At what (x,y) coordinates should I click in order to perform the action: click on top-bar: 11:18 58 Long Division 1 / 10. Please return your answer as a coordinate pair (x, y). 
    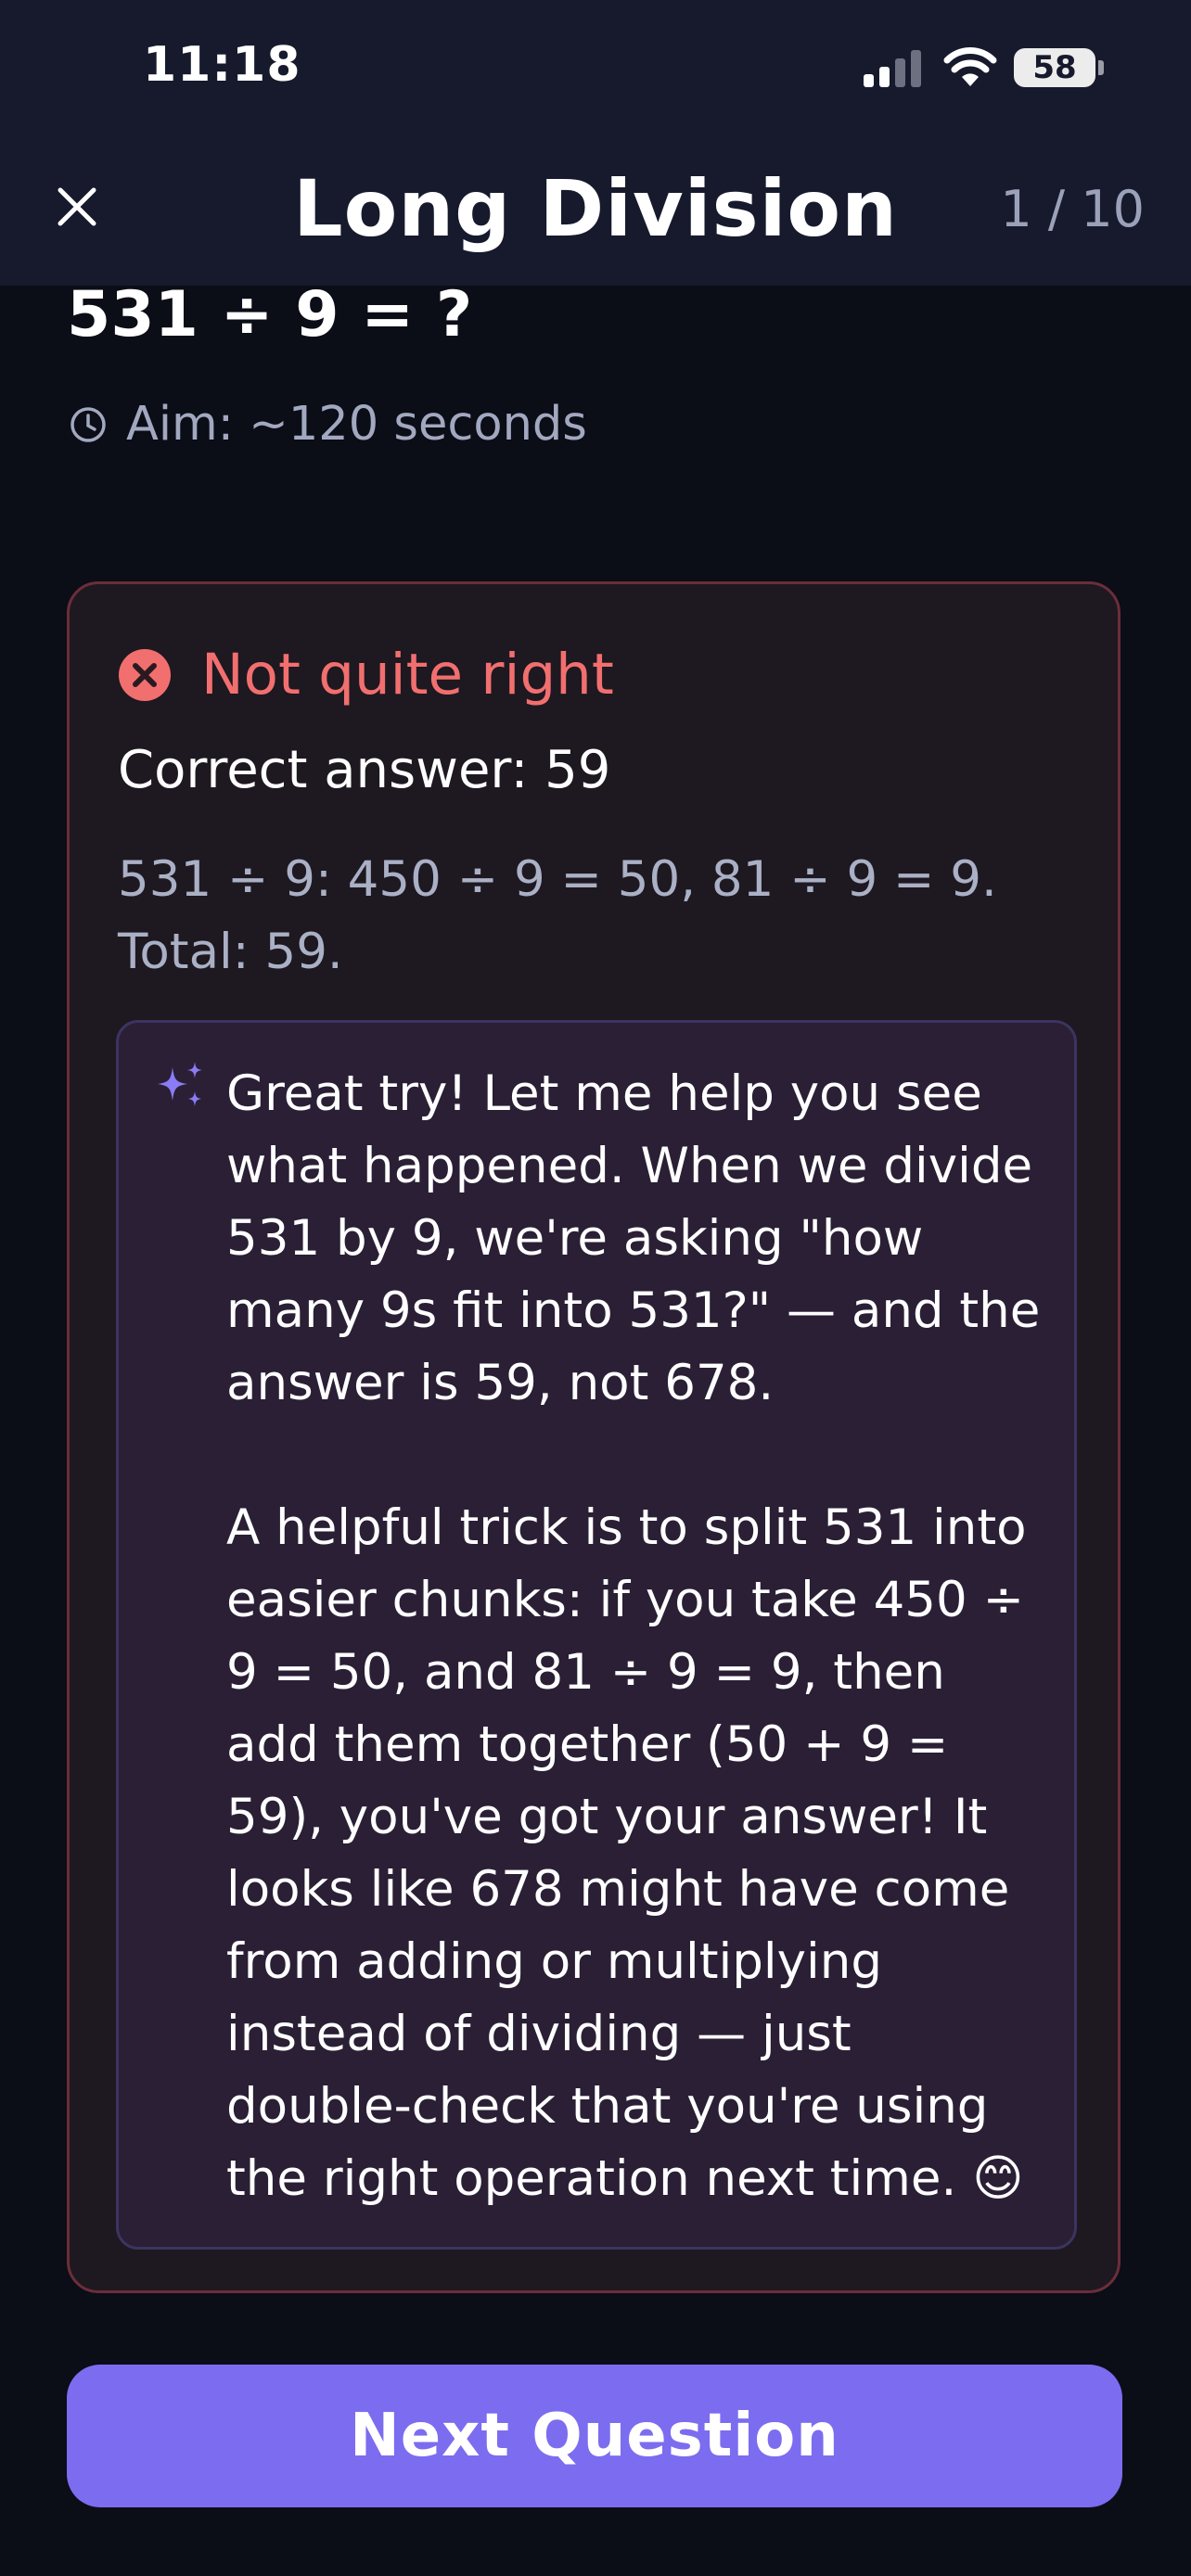
    Looking at the image, I should click on (595, 143).